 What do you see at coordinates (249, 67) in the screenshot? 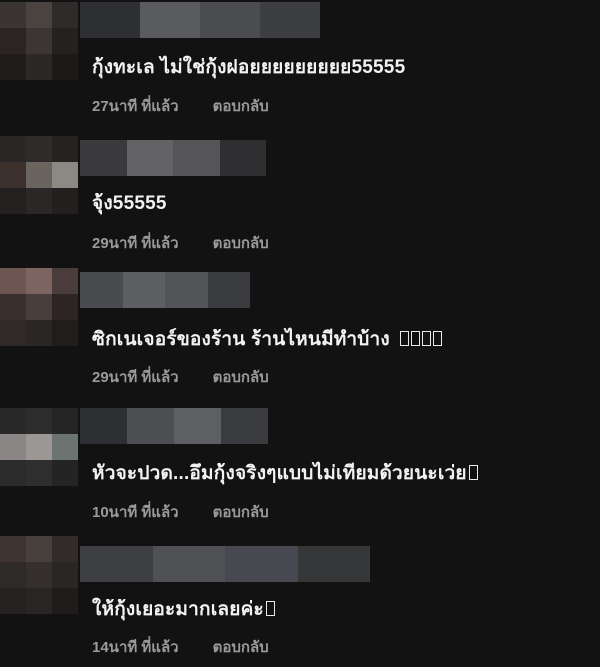
I see `comment-text: กุ้งทะเล ไม่ใช่กุ้งฝอยยยยยยยยย55555` at bounding box center [249, 67].